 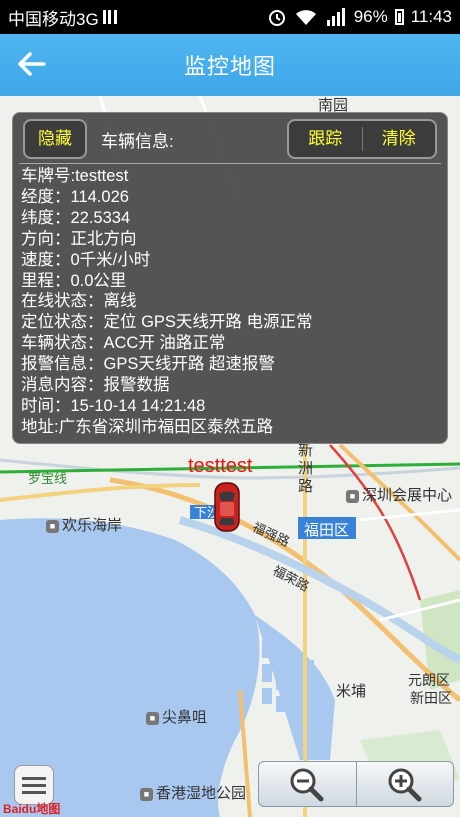 I want to click on clock: 11:43, so click(x=431, y=16).